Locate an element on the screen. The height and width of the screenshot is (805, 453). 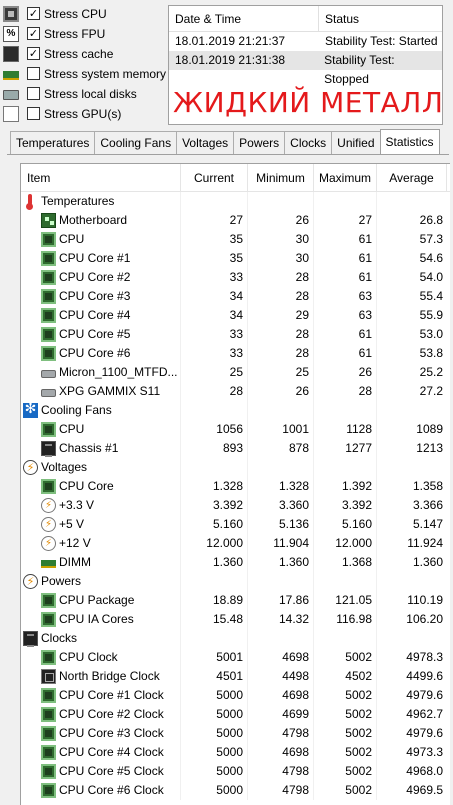
cpu-icon is located at coordinates (11, 13).